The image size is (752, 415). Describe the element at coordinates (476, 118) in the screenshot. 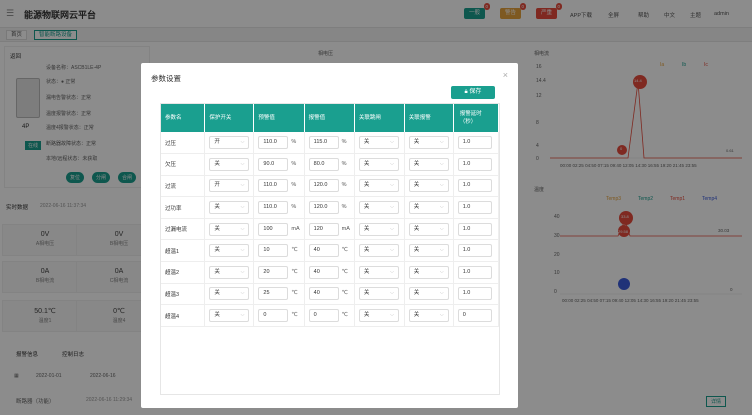

I see `col-header: 报警延时（秒）` at that location.